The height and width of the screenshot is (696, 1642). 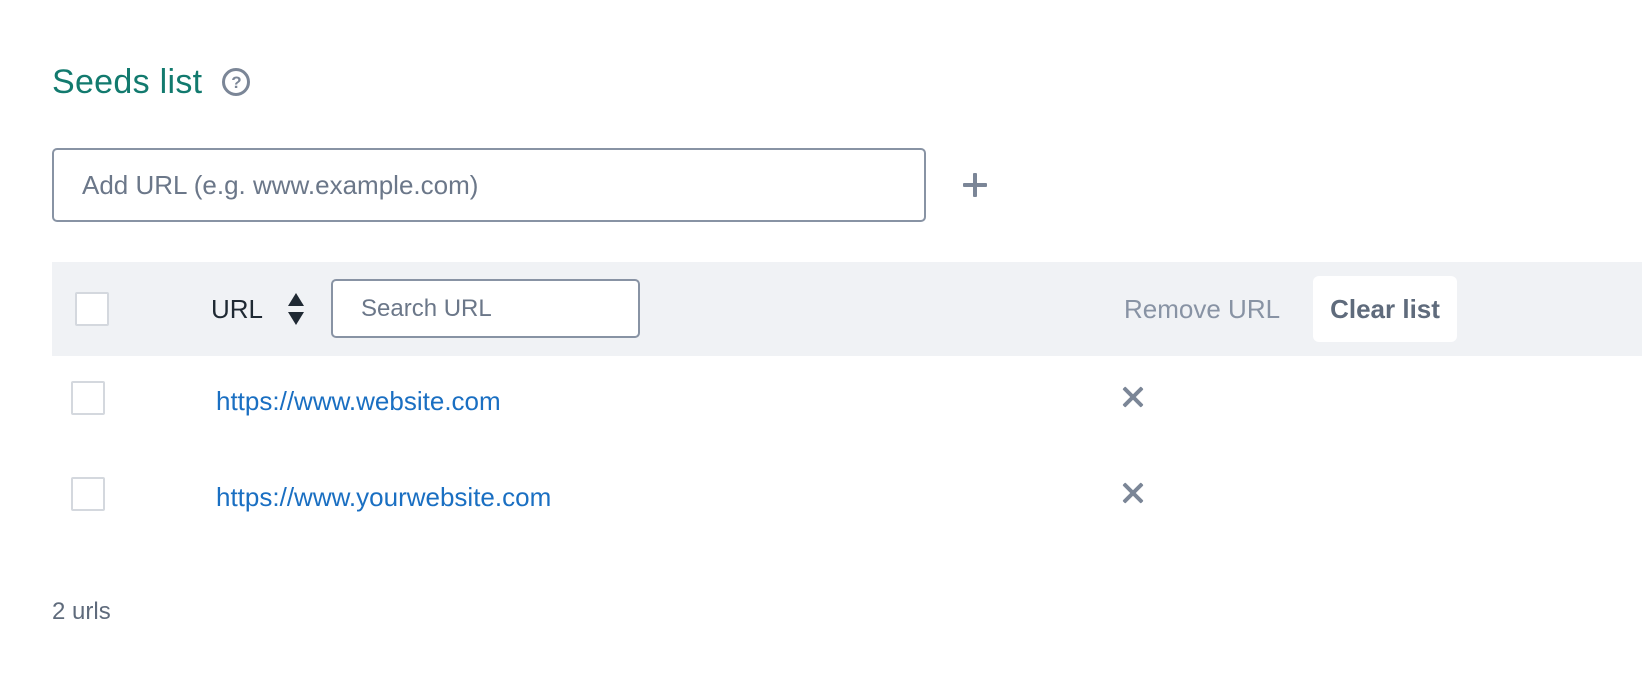 What do you see at coordinates (92, 309) in the screenshot?
I see `select-all-checkbox` at bounding box center [92, 309].